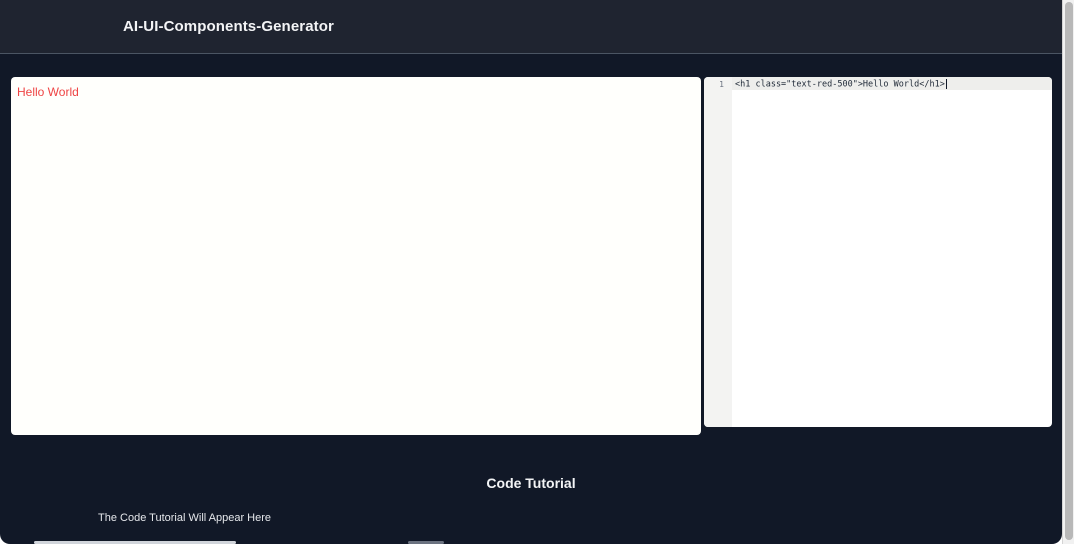 Image resolution: width=1080 pixels, height=551 pixels. Describe the element at coordinates (721, 84) in the screenshot. I see `line-number: 1` at that location.